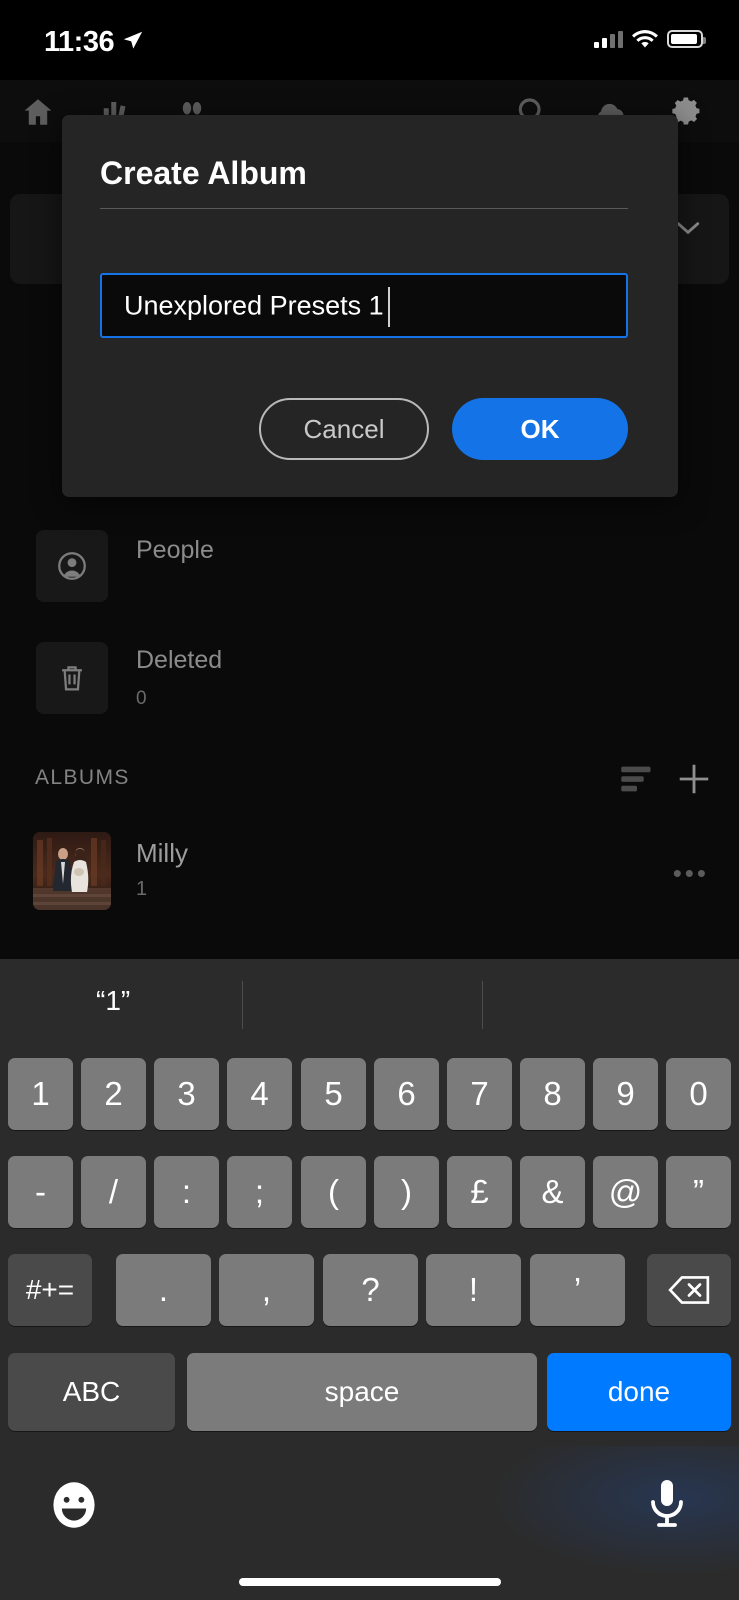  Describe the element at coordinates (113, 1094) in the screenshot. I see `key-2: 2` at that location.